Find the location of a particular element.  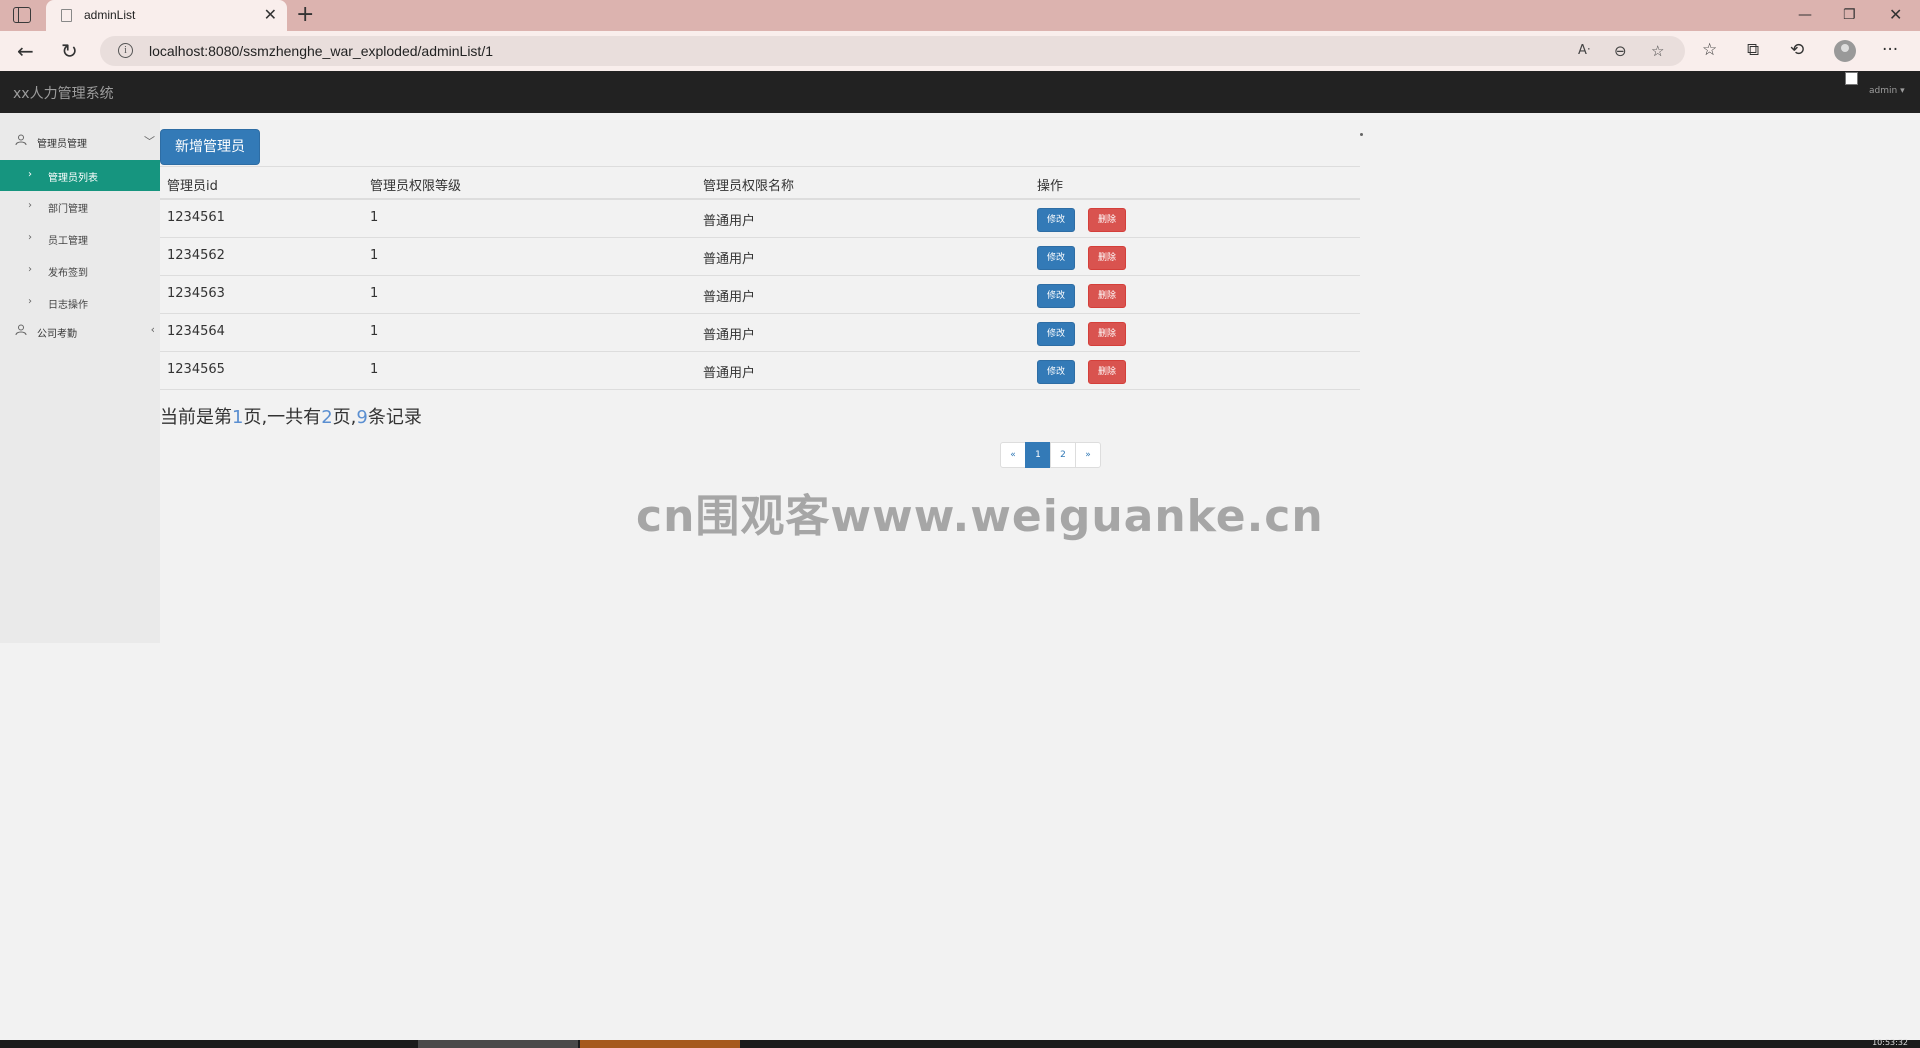

cell-admin-id: 1234565 is located at coordinates (196, 369).